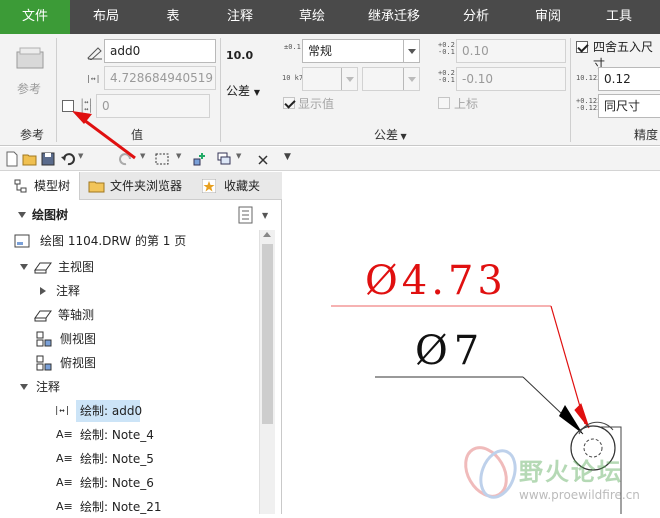 The height and width of the screenshot is (518, 660). What do you see at coordinates (391, 79) in the screenshot?
I see `tolerance-class-select` at bounding box center [391, 79].